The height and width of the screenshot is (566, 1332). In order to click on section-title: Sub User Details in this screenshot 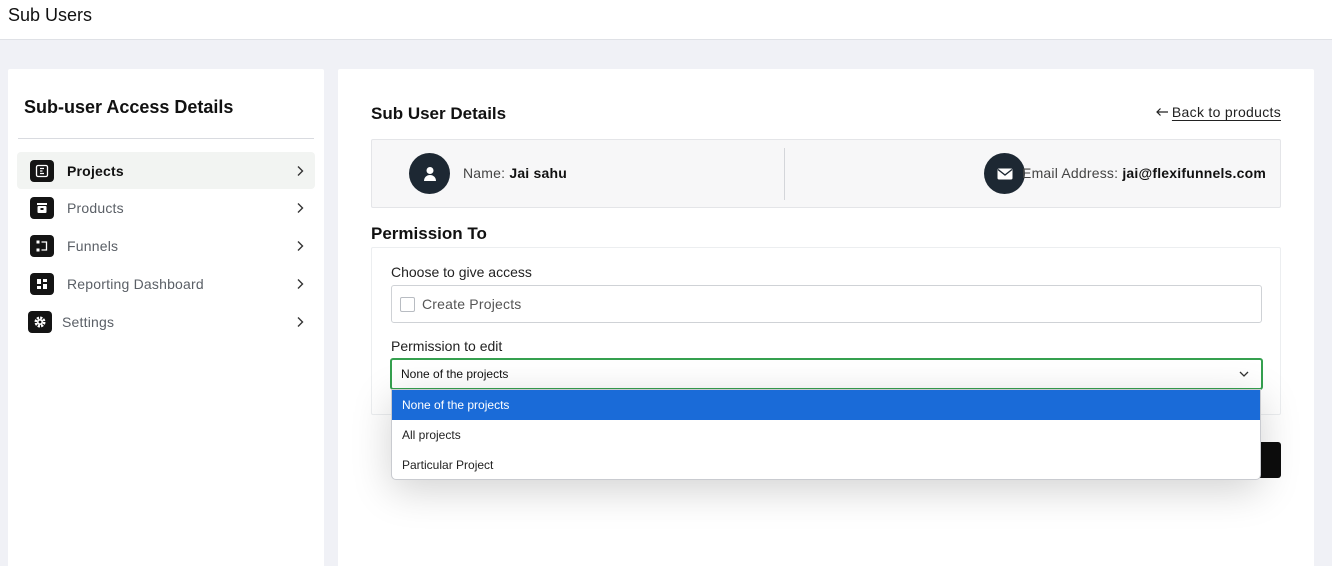, I will do `click(439, 113)`.